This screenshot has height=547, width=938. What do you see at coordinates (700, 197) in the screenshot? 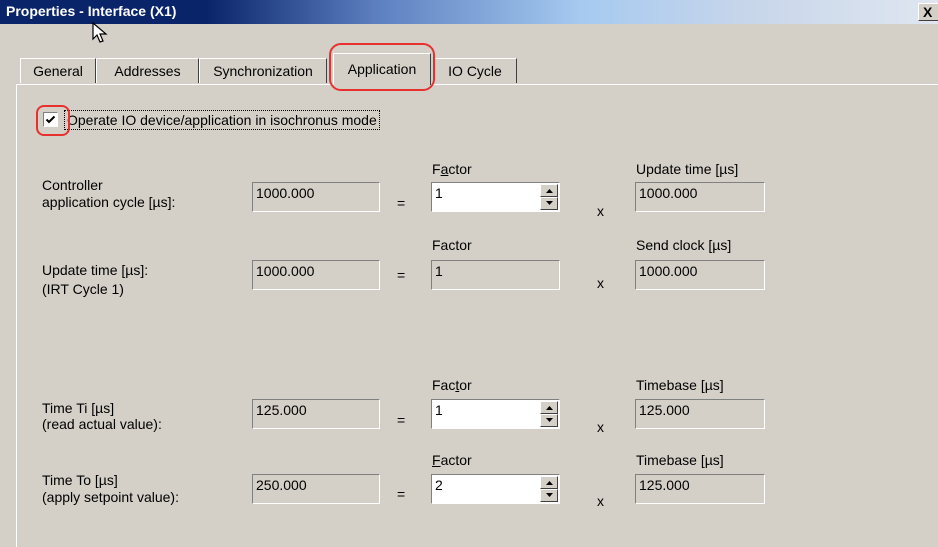
I see `update-time-field: 1000.000` at bounding box center [700, 197].